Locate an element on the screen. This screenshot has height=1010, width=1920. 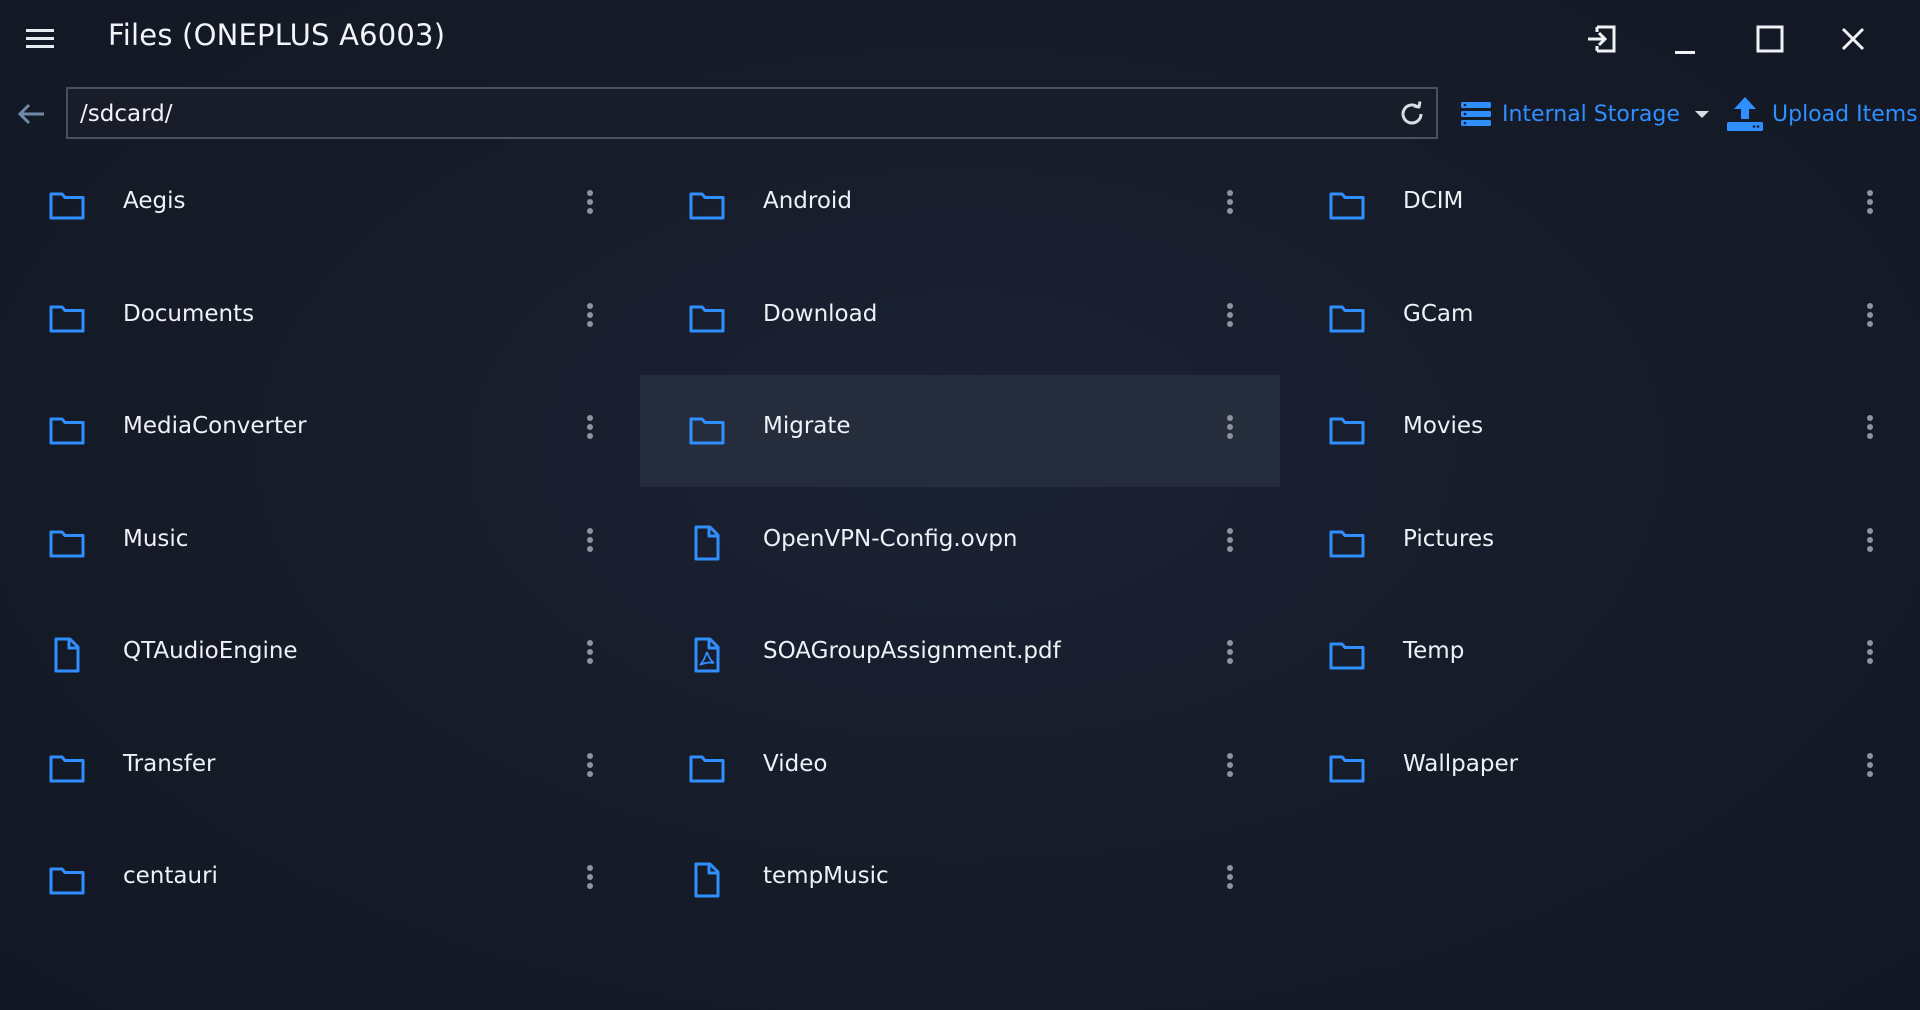
chevron-down-icon is located at coordinates (1701, 114).